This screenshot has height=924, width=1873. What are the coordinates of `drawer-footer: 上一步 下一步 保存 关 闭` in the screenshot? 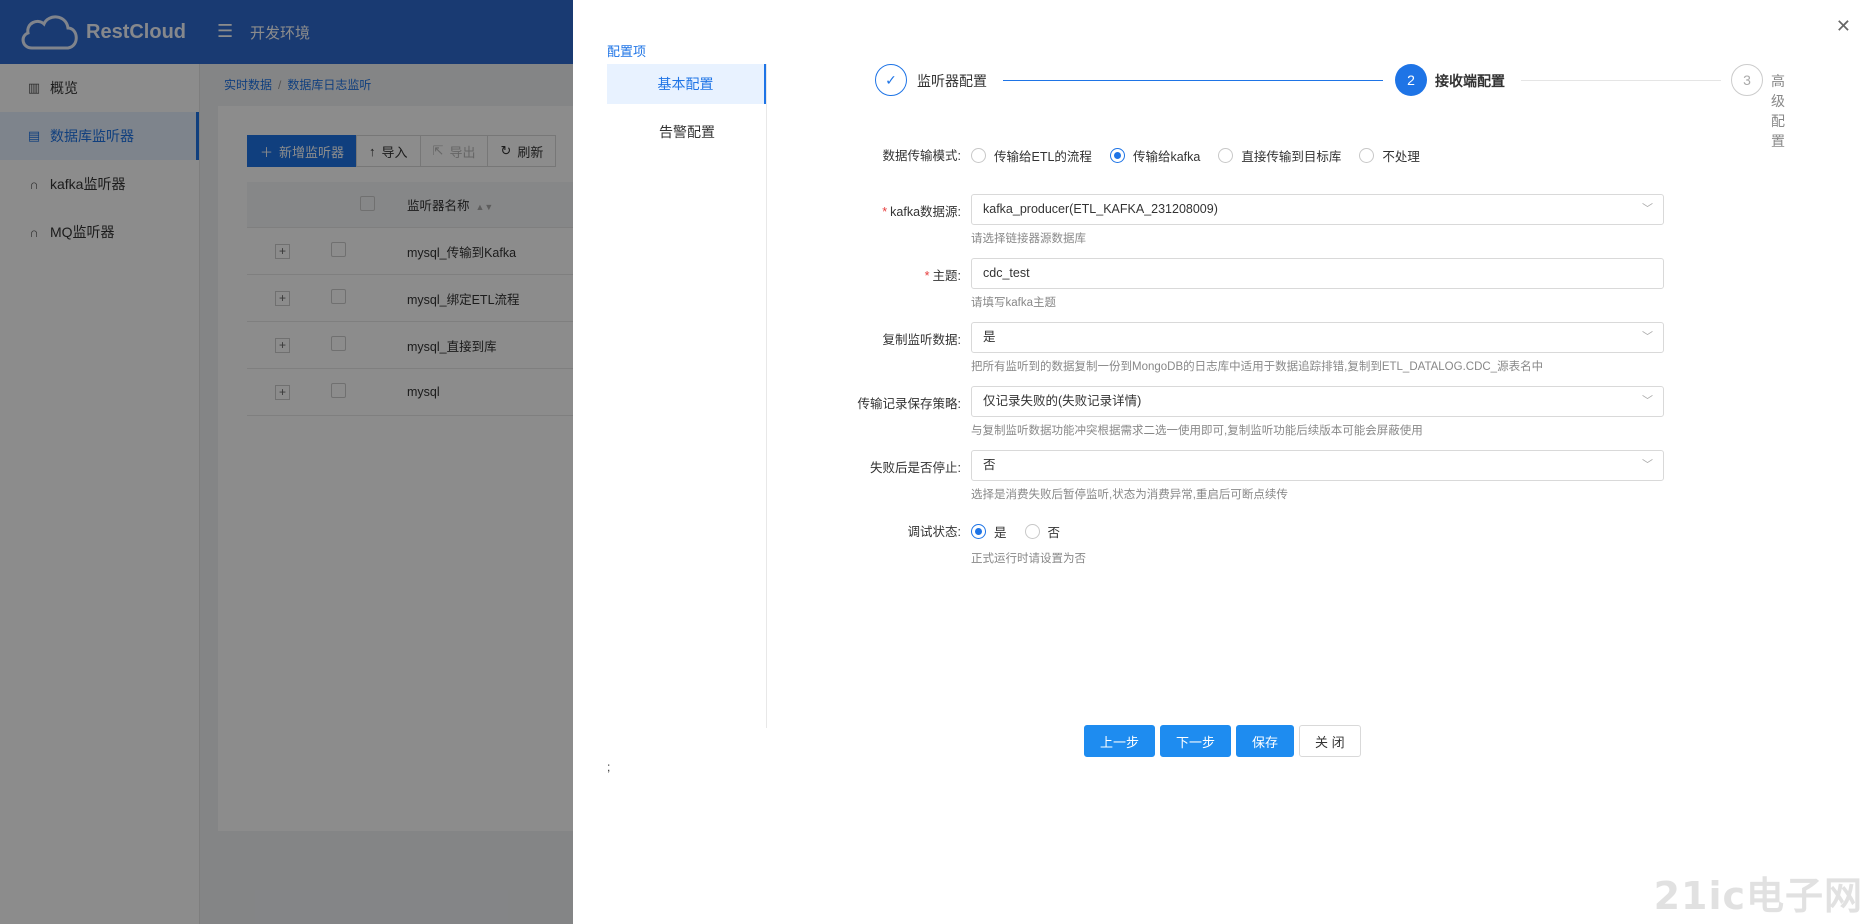 It's located at (1222, 741).